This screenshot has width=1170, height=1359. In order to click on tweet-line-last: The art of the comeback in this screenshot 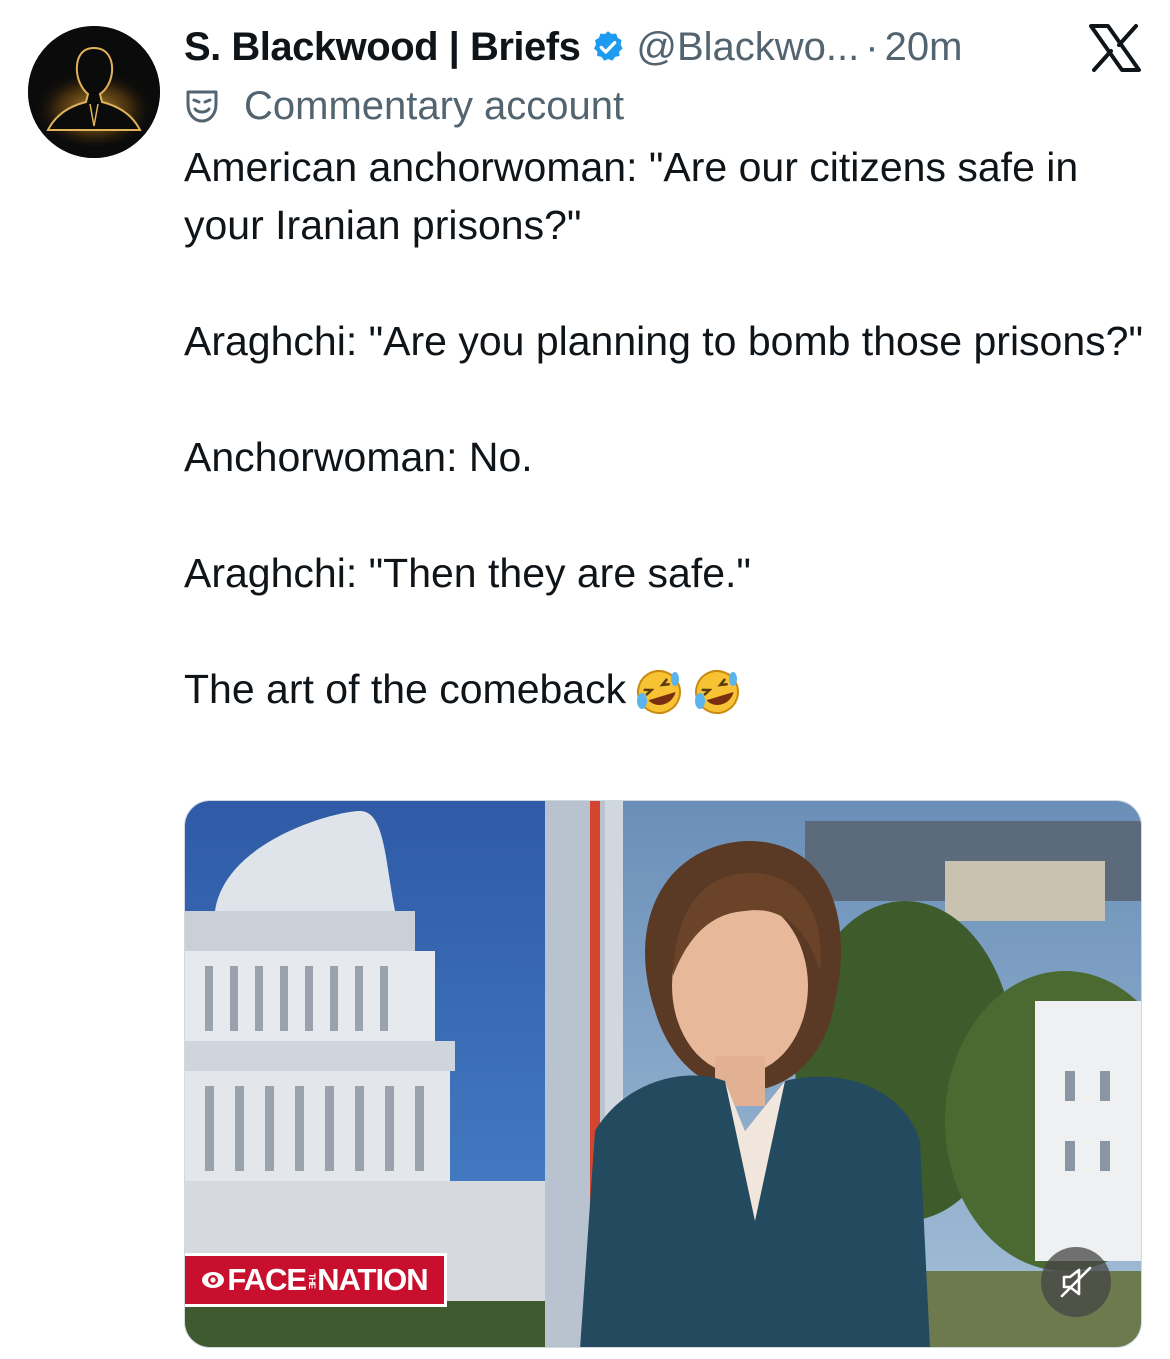, I will do `click(664, 689)`.